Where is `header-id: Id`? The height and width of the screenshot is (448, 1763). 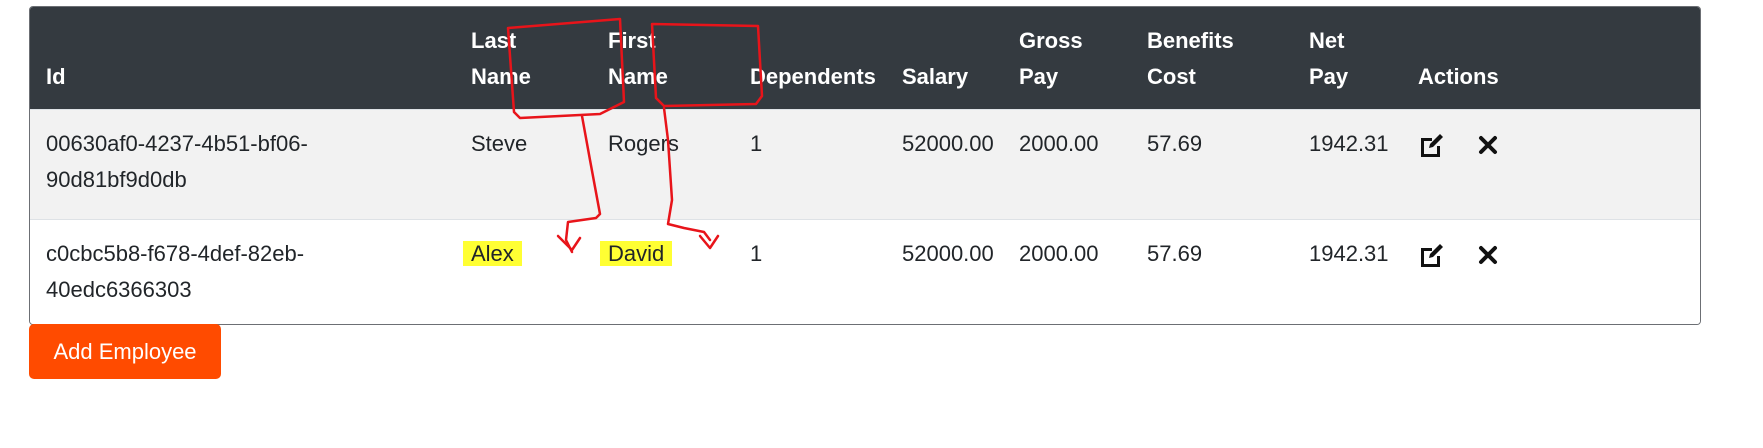
header-id: Id is located at coordinates (242, 58).